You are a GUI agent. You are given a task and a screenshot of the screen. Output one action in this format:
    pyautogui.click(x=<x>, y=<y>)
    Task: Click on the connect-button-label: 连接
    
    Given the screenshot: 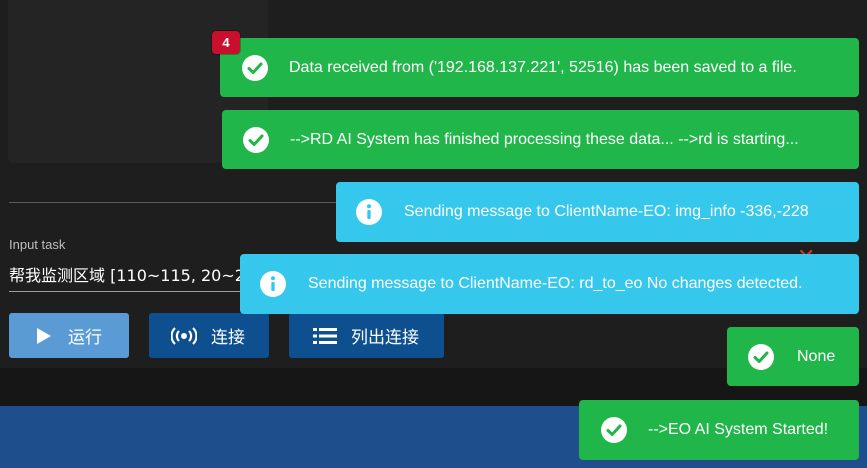 What is the action you would take?
    pyautogui.click(x=228, y=338)
    